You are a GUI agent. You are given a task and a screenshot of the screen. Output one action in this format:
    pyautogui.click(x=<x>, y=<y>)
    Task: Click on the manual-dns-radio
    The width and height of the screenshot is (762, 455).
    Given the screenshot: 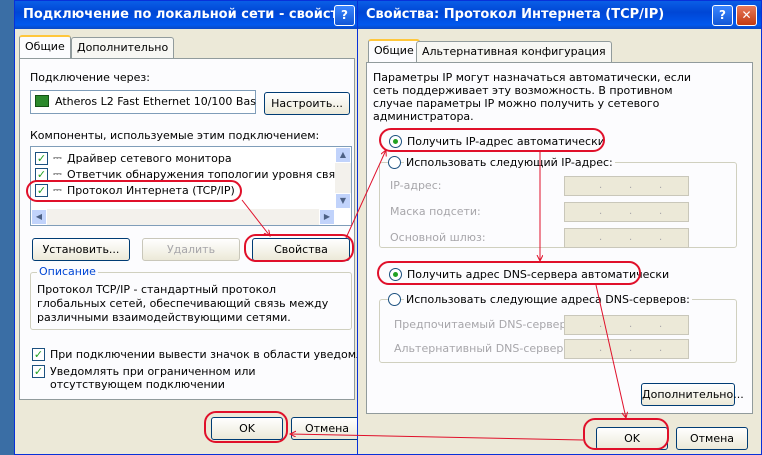 What is the action you would take?
    pyautogui.click(x=394, y=299)
    